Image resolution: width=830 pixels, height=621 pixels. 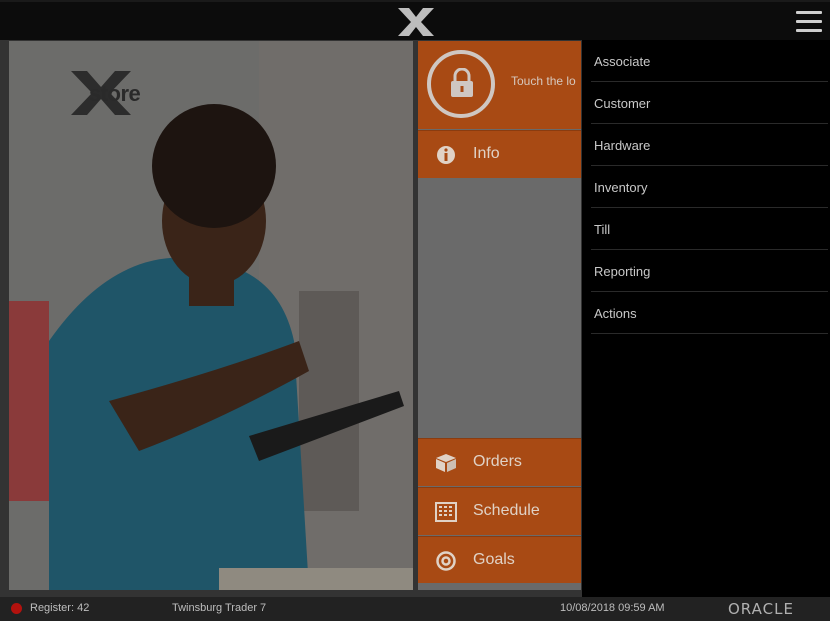 What do you see at coordinates (761, 609) in the screenshot?
I see `oracle-logo: ORACLE` at bounding box center [761, 609].